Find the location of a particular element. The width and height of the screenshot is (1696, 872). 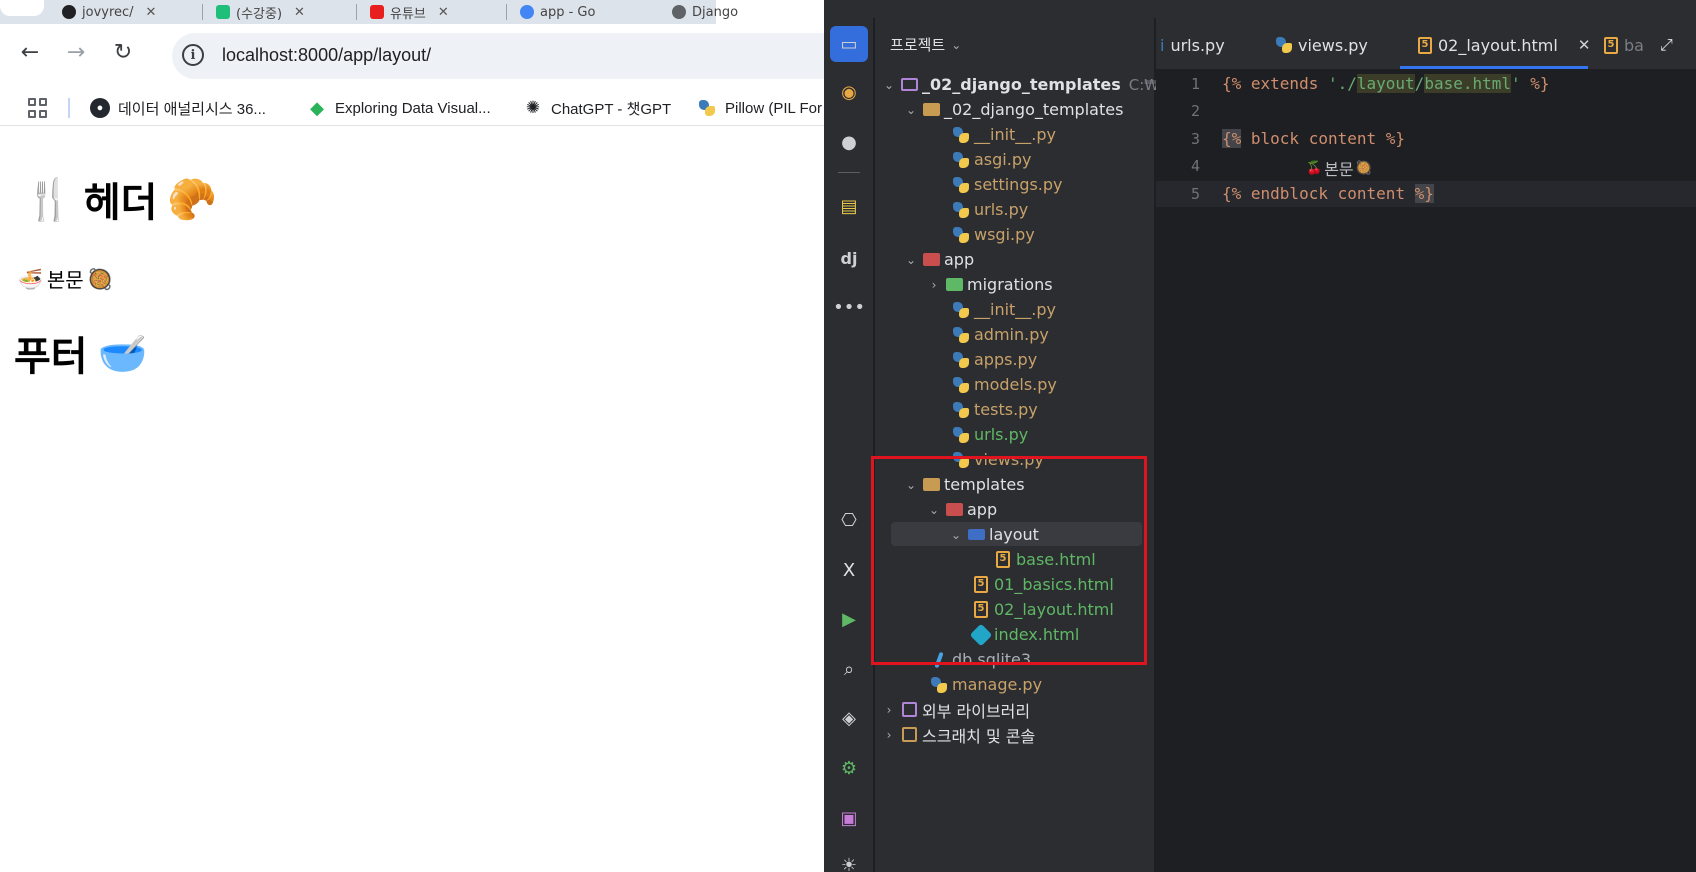

project-view-icon: ▭ is located at coordinates (849, 44).